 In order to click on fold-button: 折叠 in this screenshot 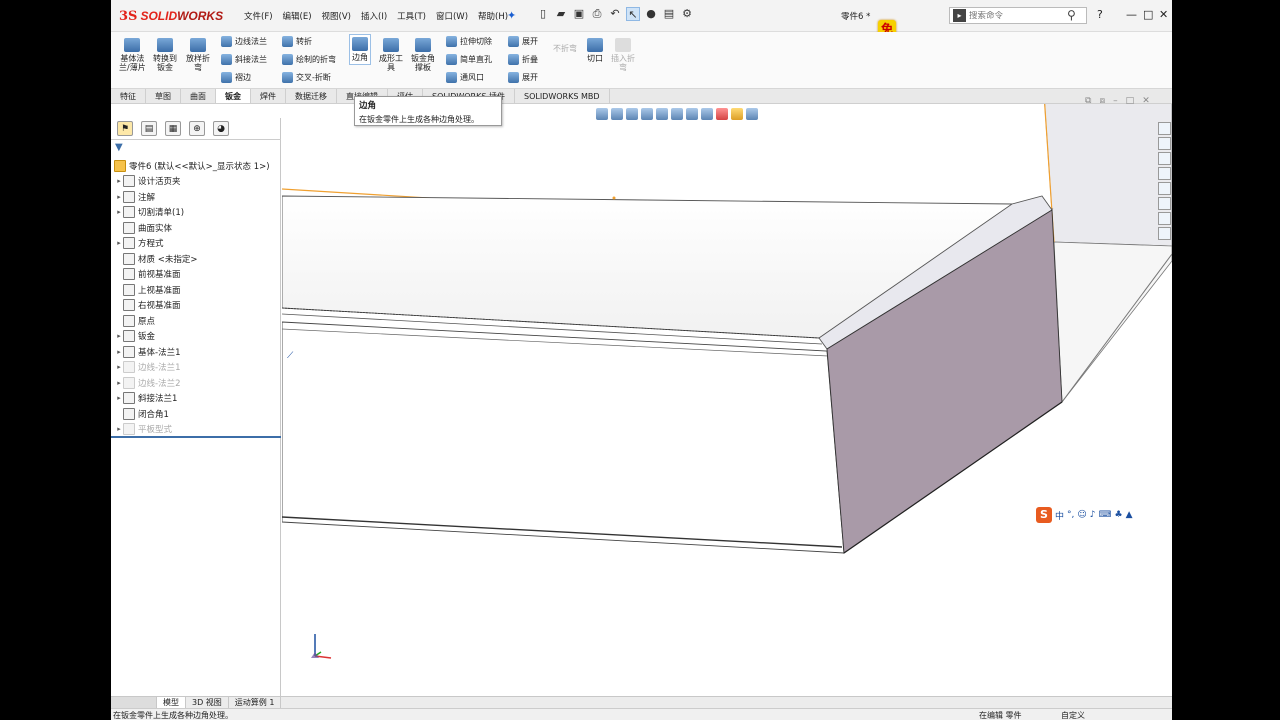, I will do `click(523, 59)`.